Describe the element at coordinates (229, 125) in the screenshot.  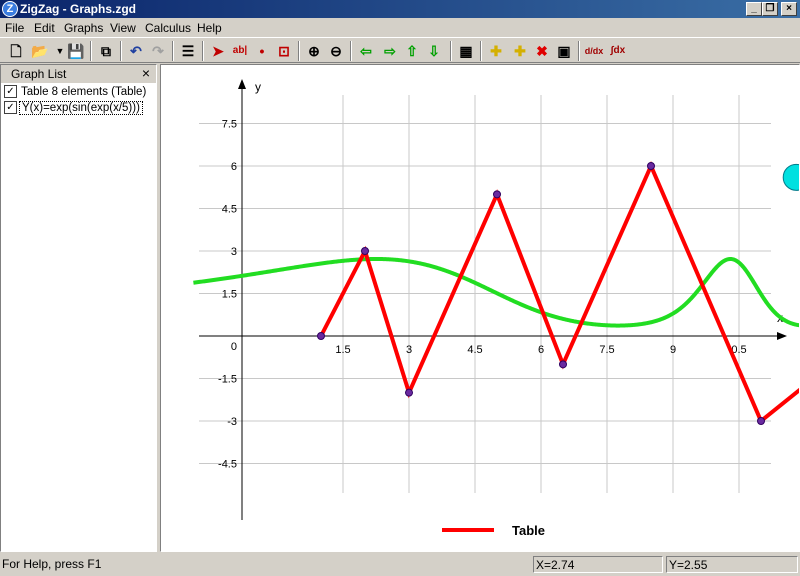
I see `y-tick-label: 7.5` at that location.